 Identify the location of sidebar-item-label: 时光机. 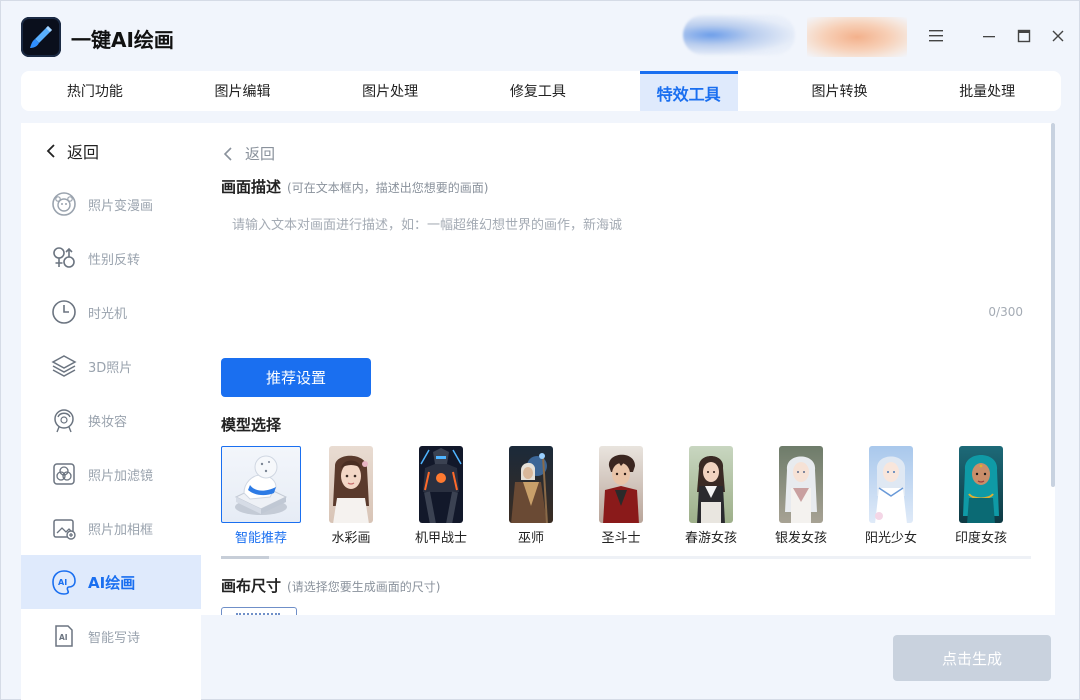
(108, 314).